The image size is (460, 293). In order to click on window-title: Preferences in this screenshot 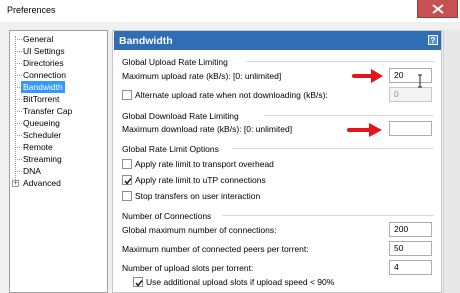, I will do `click(31, 10)`.